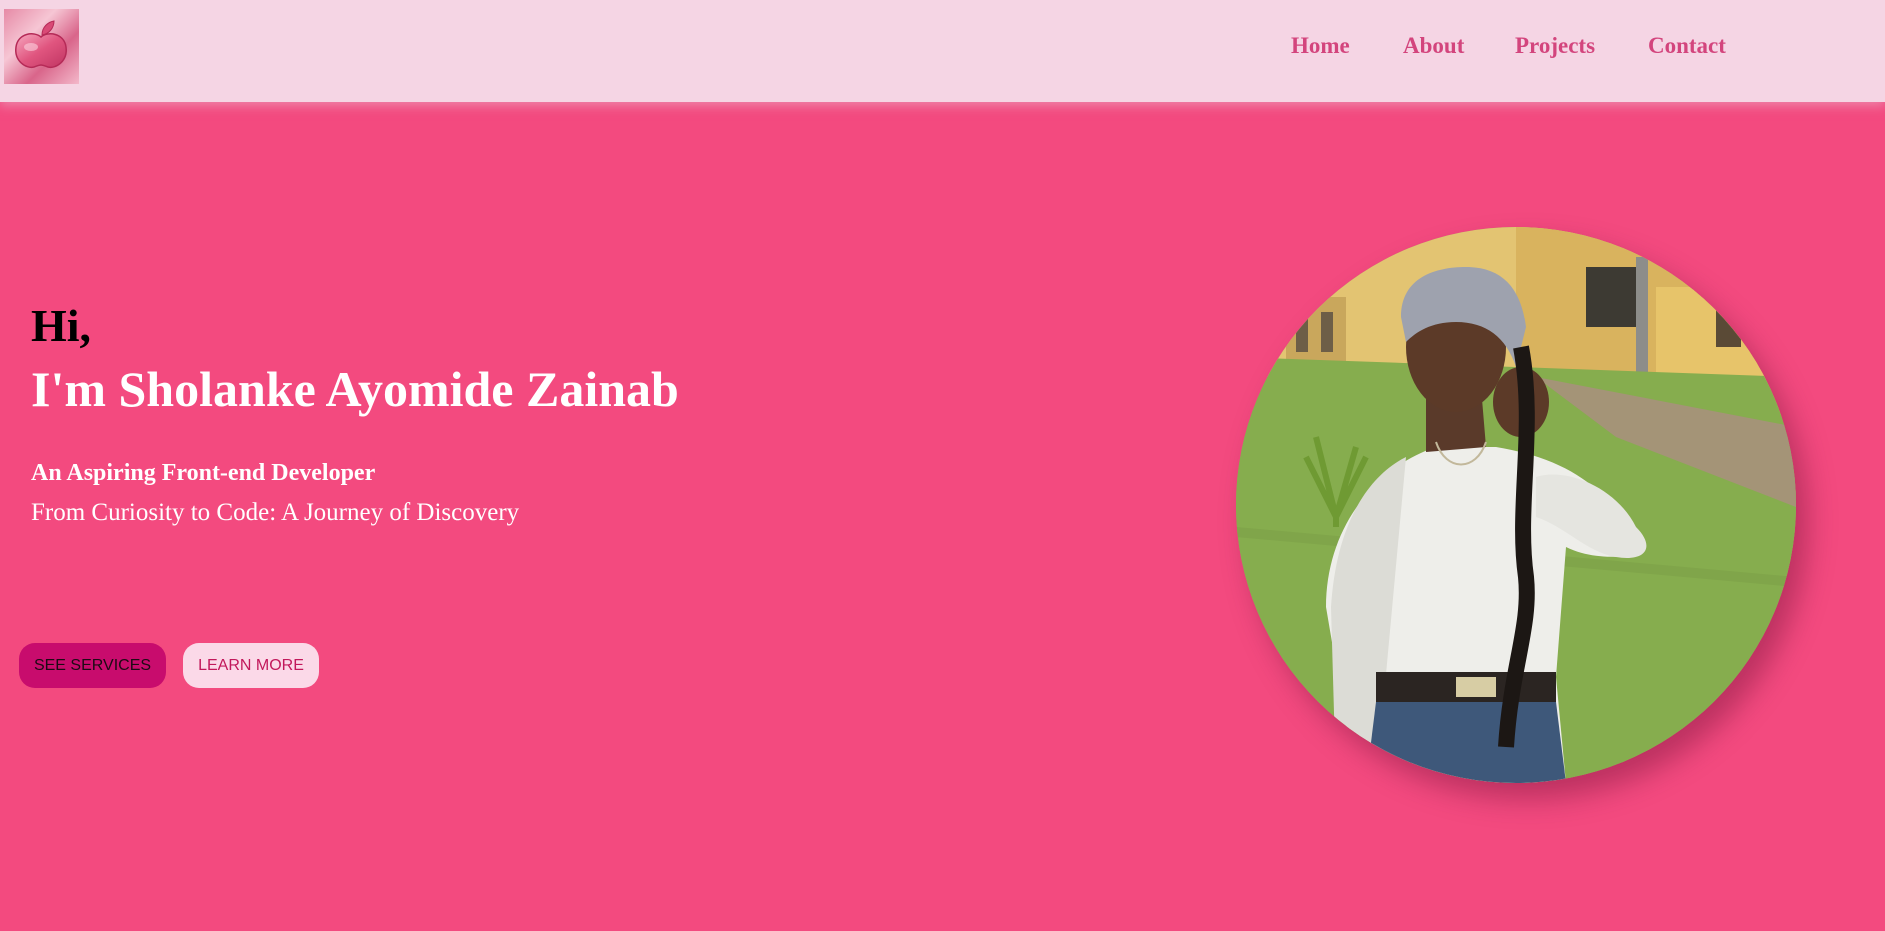 This screenshot has width=1885, height=931. Describe the element at coordinates (1433, 46) in the screenshot. I see `nav-link-about: About` at that location.